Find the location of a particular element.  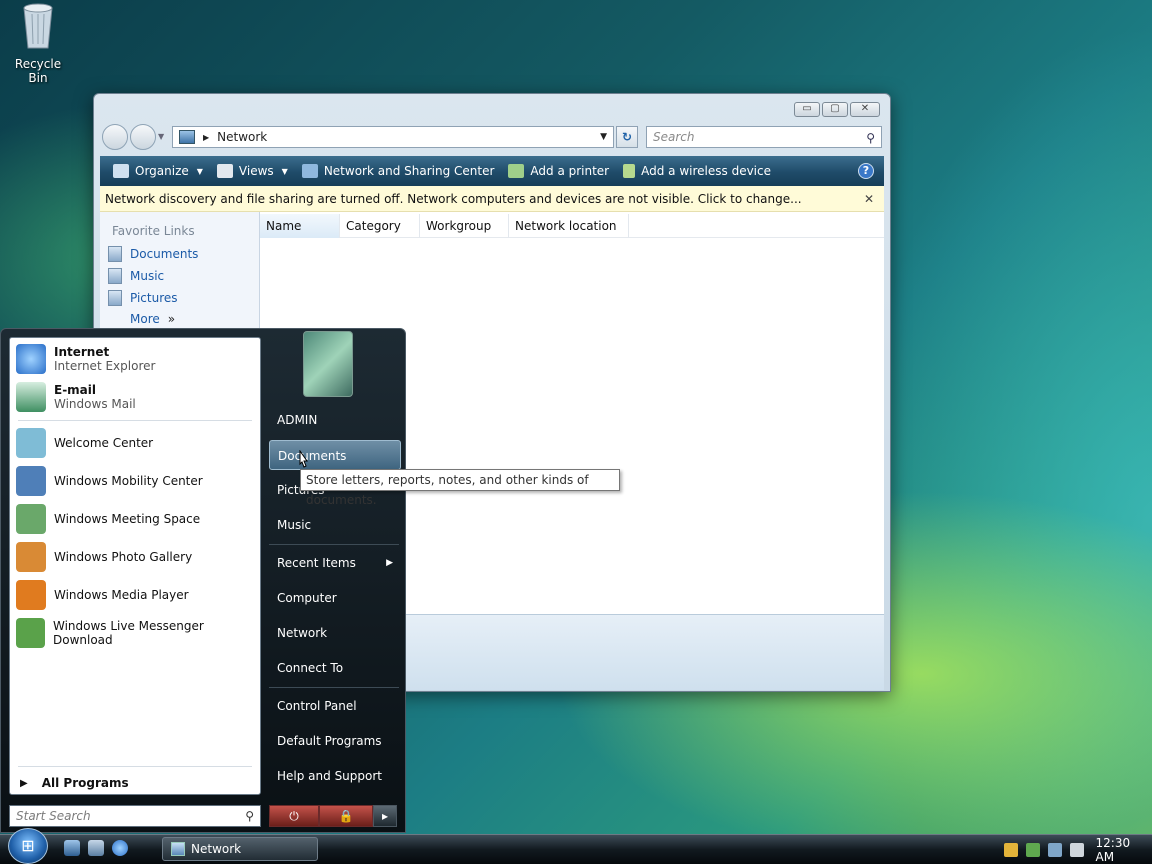

more-chevron-icon: » is located at coordinates (171, 319).